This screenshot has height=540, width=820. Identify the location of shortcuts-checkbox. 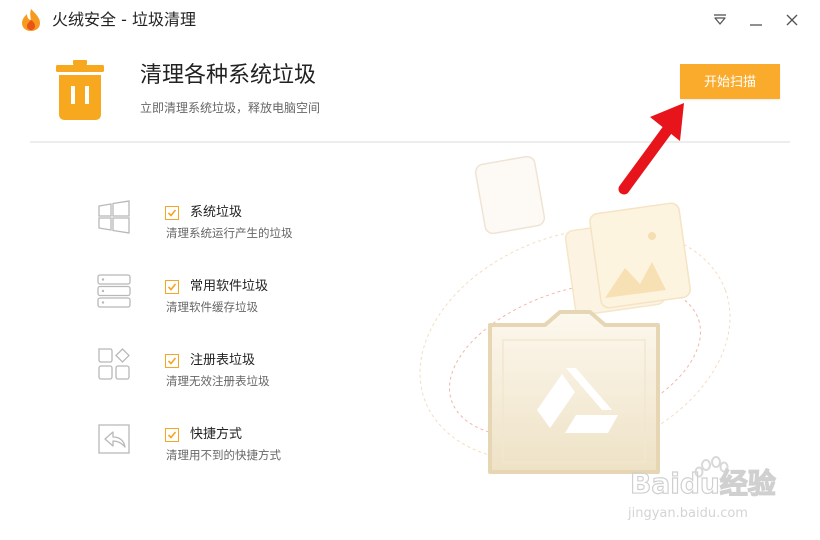
(172, 435).